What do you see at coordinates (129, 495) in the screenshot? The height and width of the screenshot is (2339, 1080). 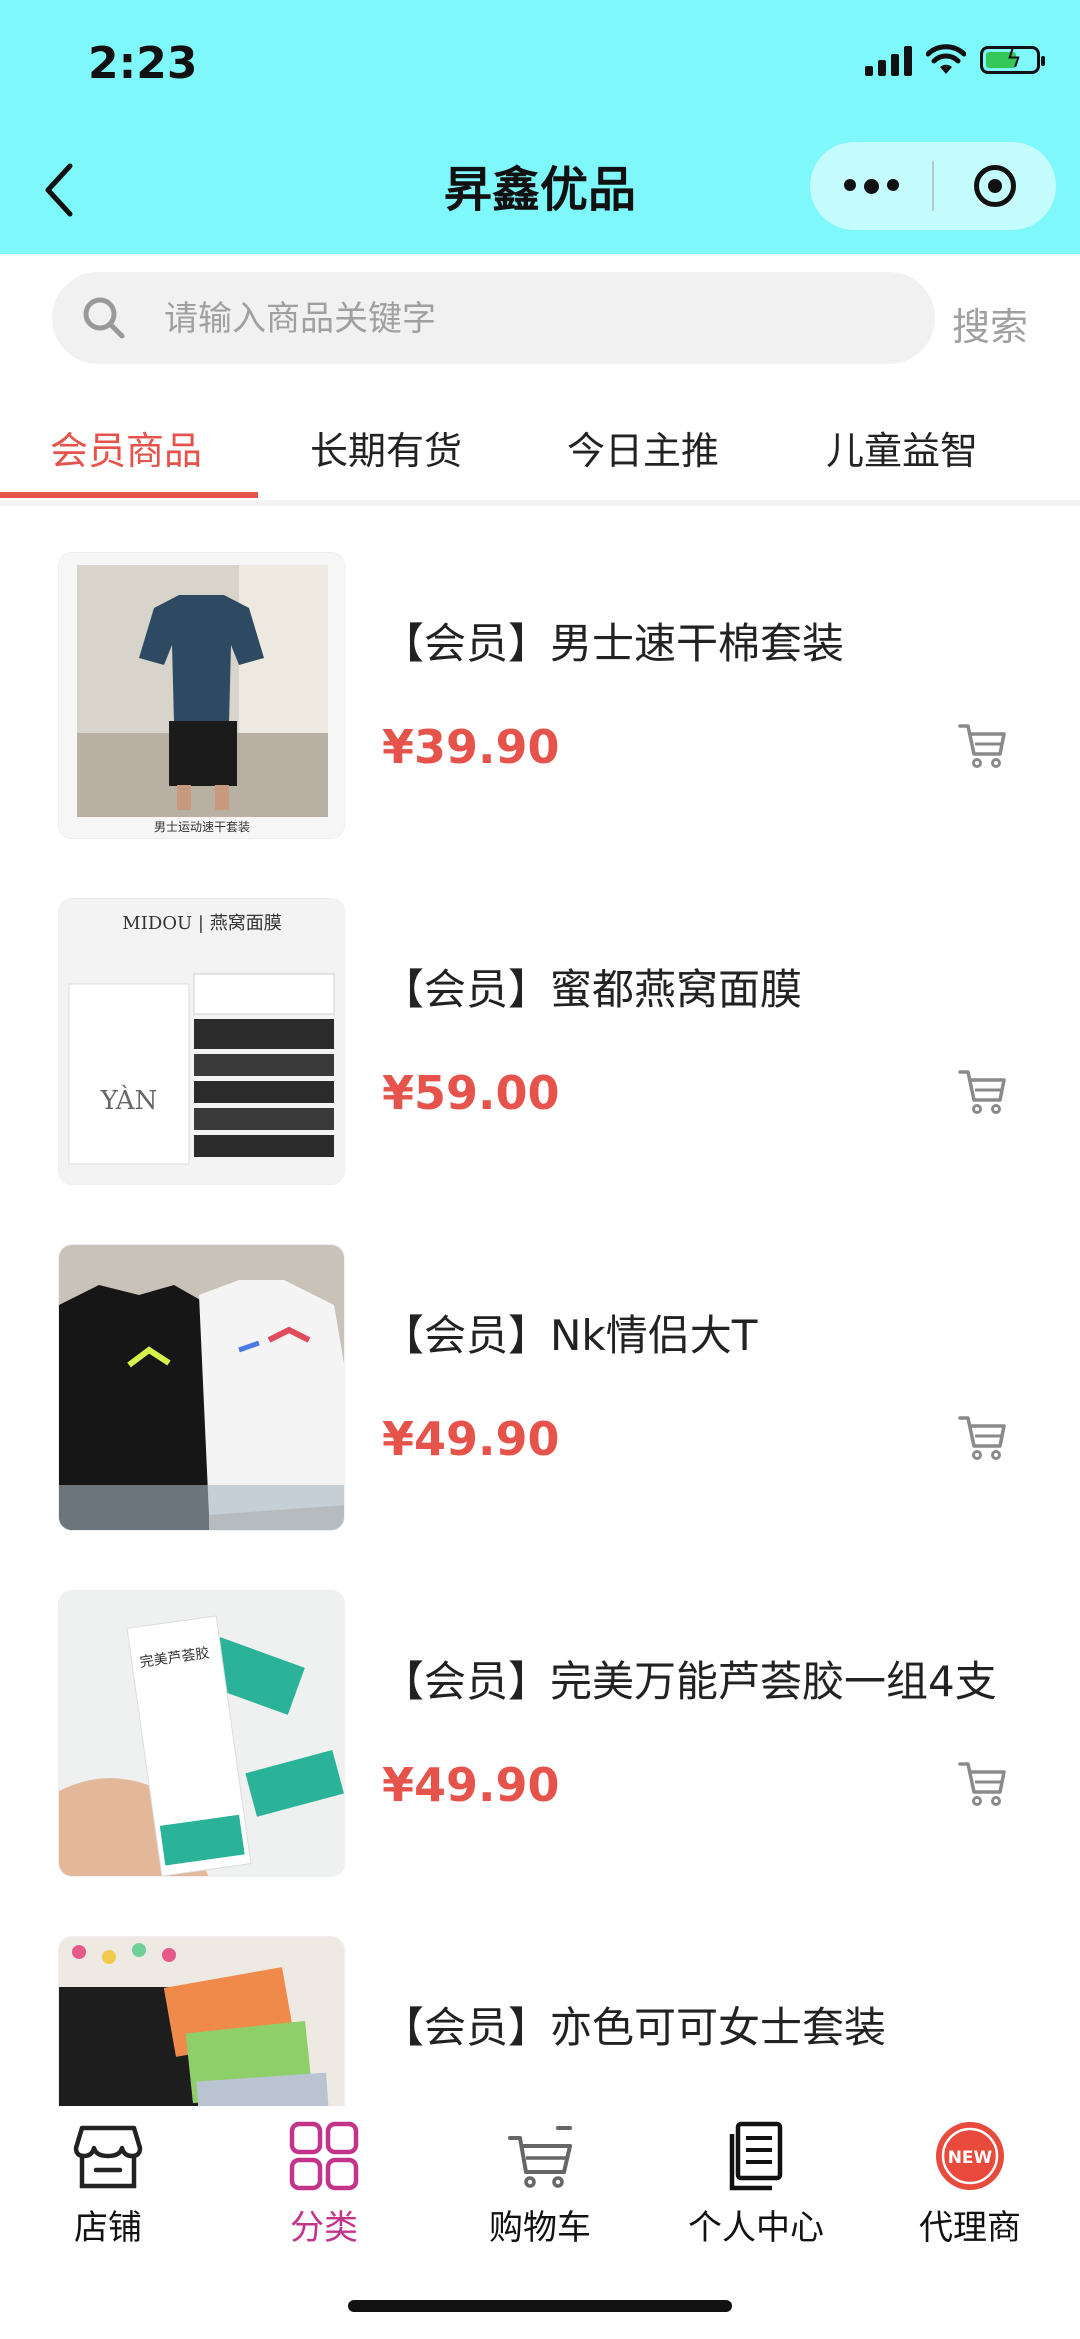 I see `active-tab-indicator` at bounding box center [129, 495].